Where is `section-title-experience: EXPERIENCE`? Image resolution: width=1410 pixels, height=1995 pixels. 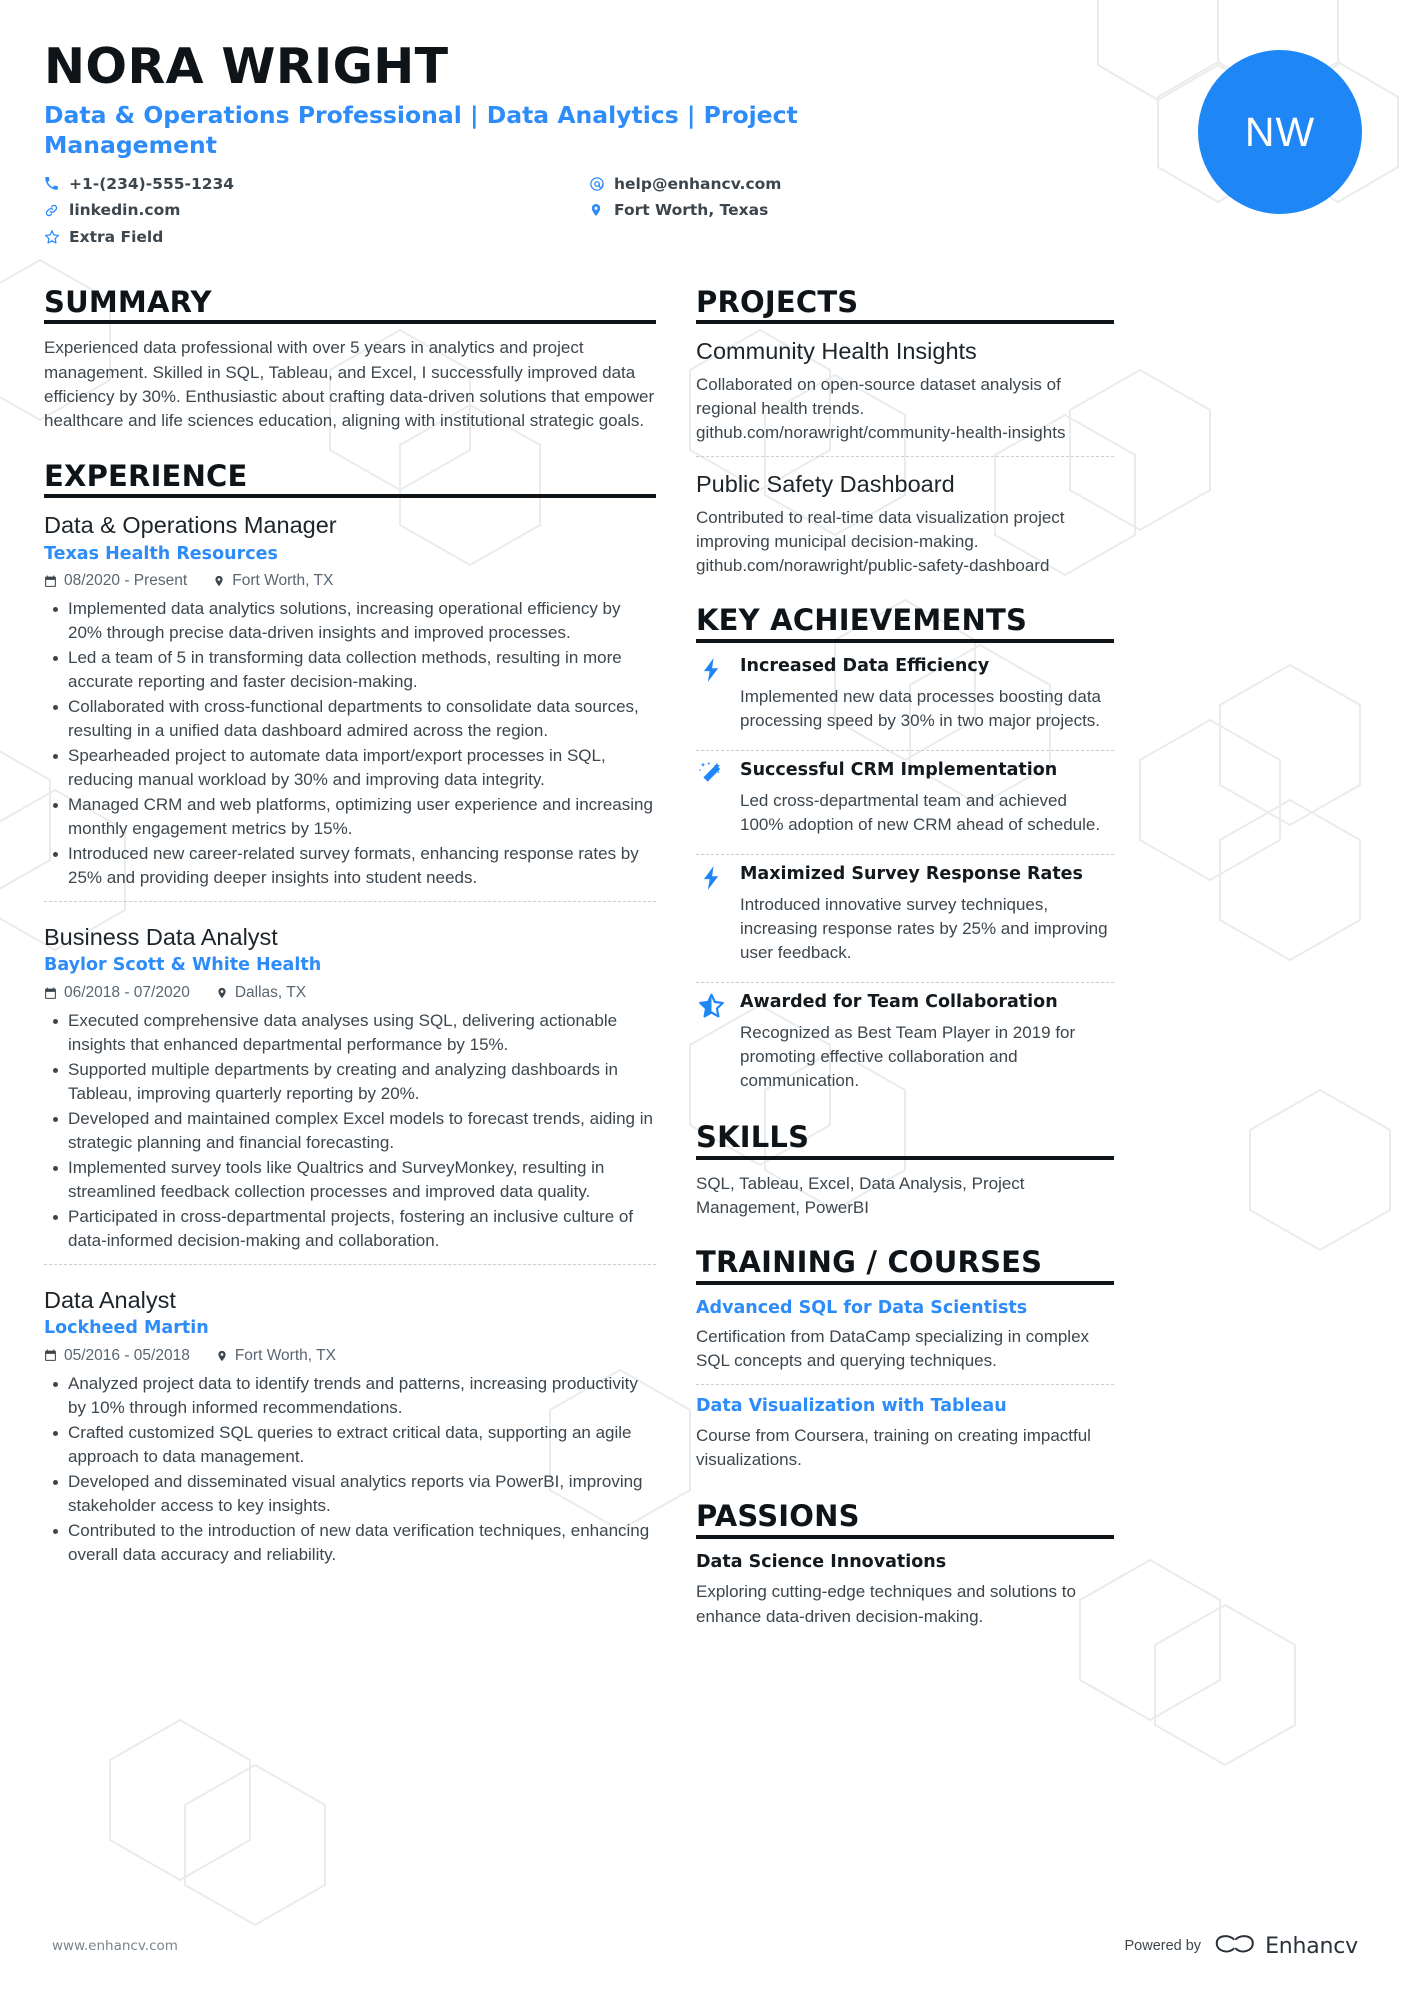 section-title-experience: EXPERIENCE is located at coordinates (146, 475).